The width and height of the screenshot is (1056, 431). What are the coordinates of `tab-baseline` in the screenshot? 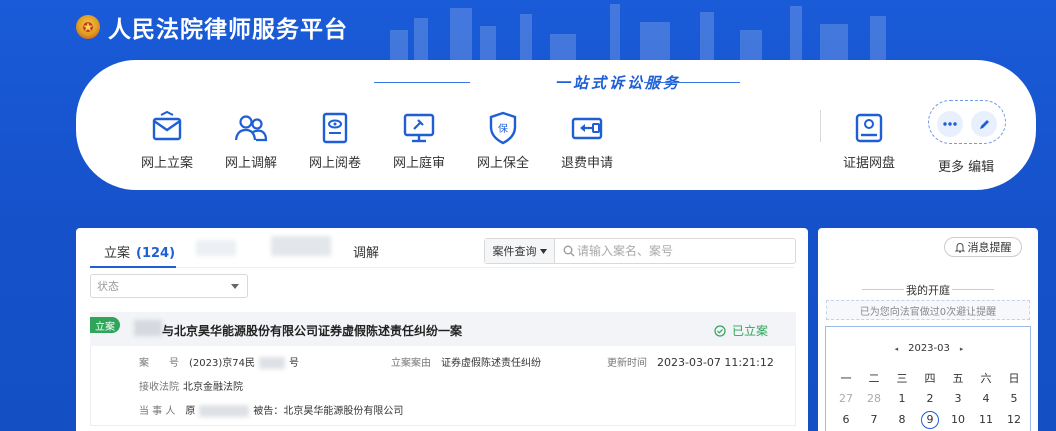 It's located at (442, 267).